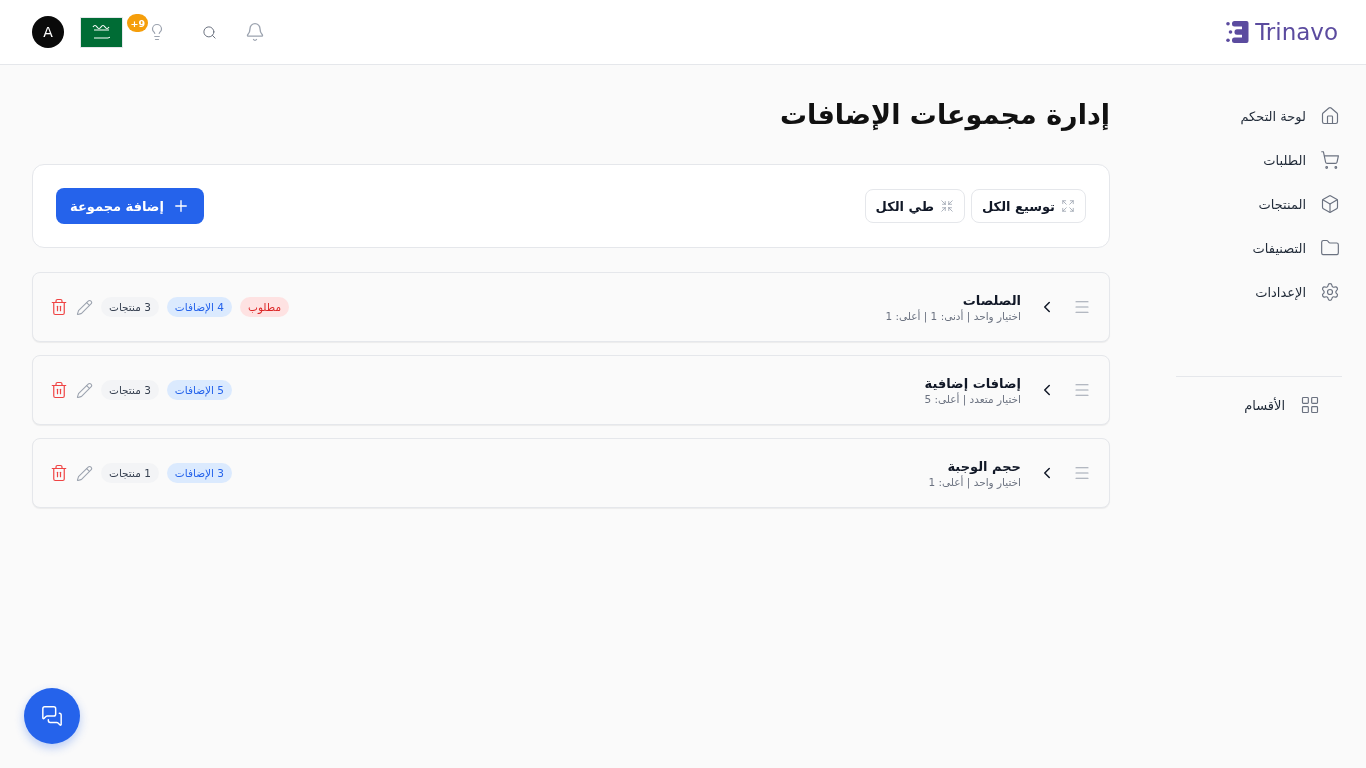 The image size is (1366, 768). I want to click on group-title: الصلصات, so click(991, 300).